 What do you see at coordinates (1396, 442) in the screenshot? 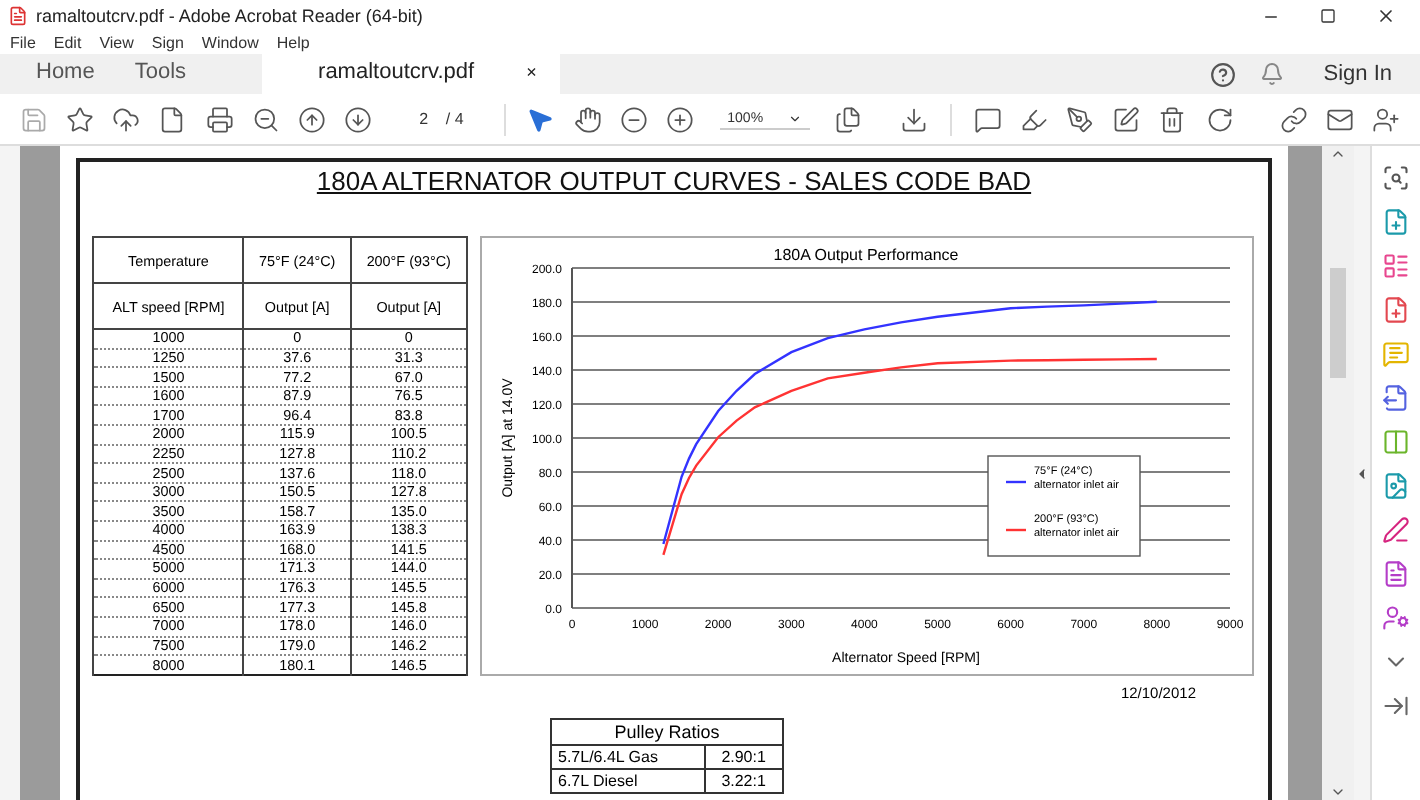
I see `pages-icon` at bounding box center [1396, 442].